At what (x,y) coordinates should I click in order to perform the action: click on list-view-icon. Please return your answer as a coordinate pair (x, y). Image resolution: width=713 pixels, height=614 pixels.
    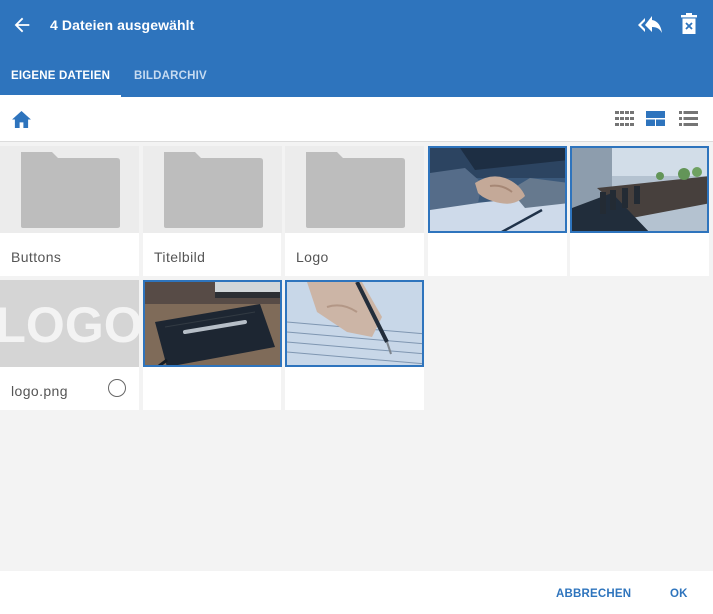
    Looking at the image, I should click on (688, 118).